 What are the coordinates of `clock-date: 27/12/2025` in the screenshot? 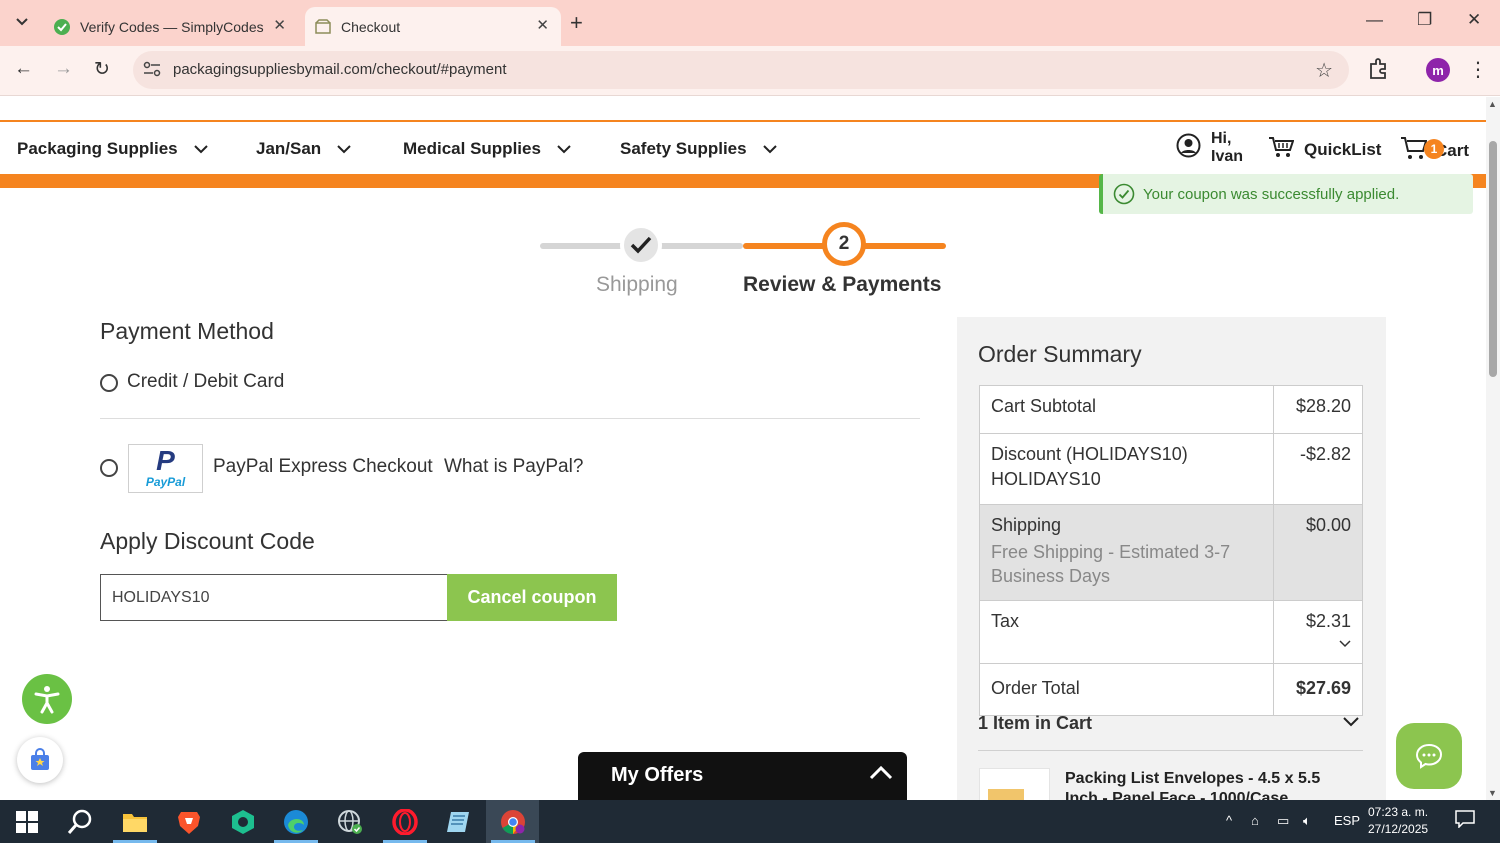 It's located at (1398, 829).